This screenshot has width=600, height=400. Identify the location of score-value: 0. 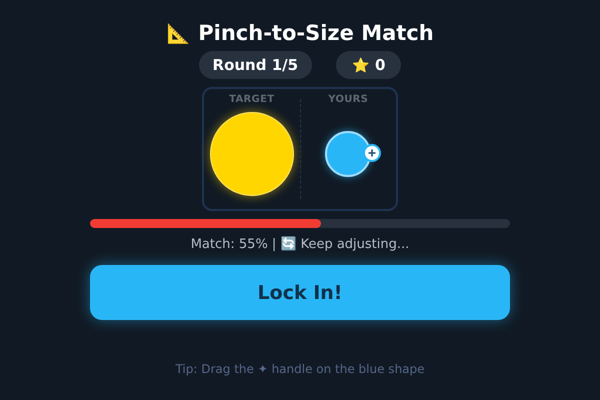
(380, 65).